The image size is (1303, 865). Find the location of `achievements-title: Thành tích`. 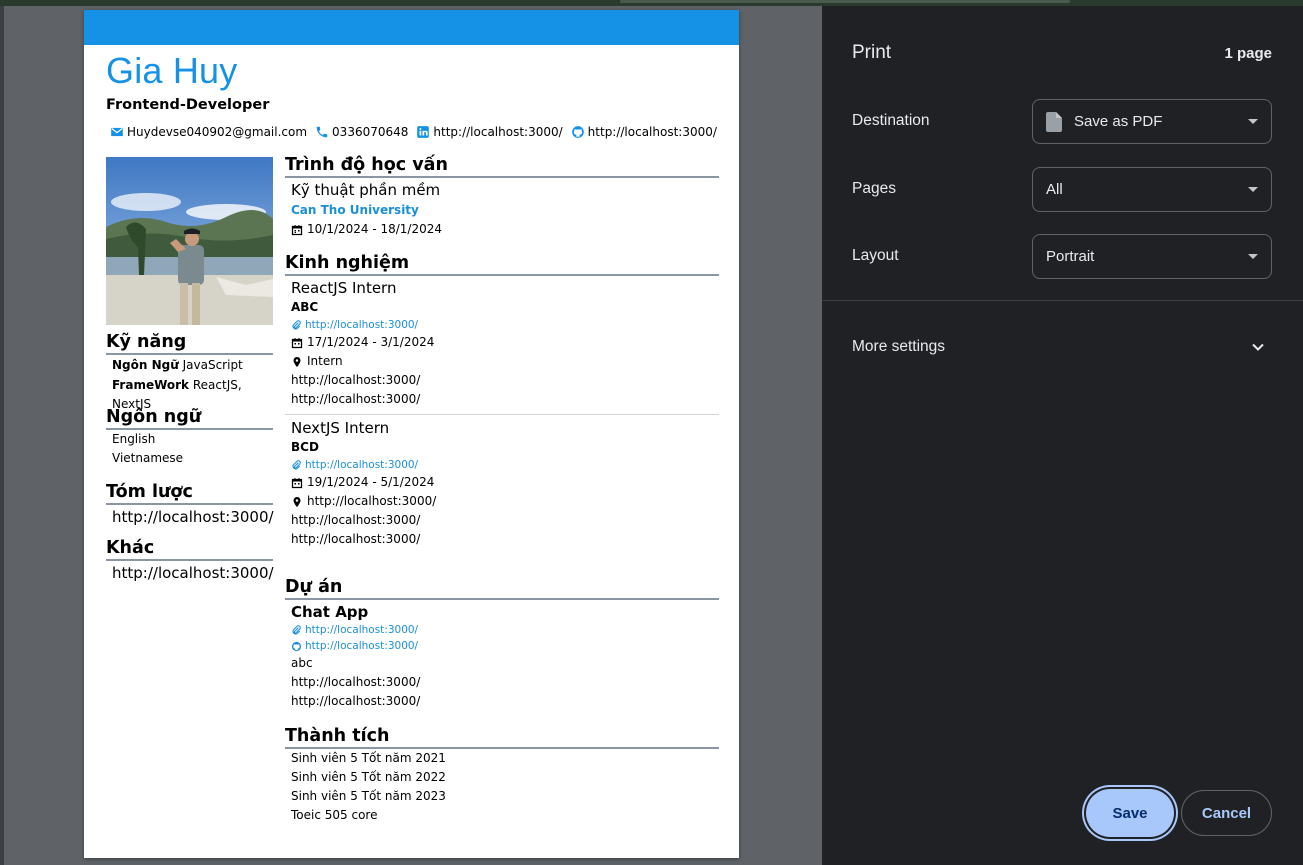

achievements-title: Thành tích is located at coordinates (502, 737).